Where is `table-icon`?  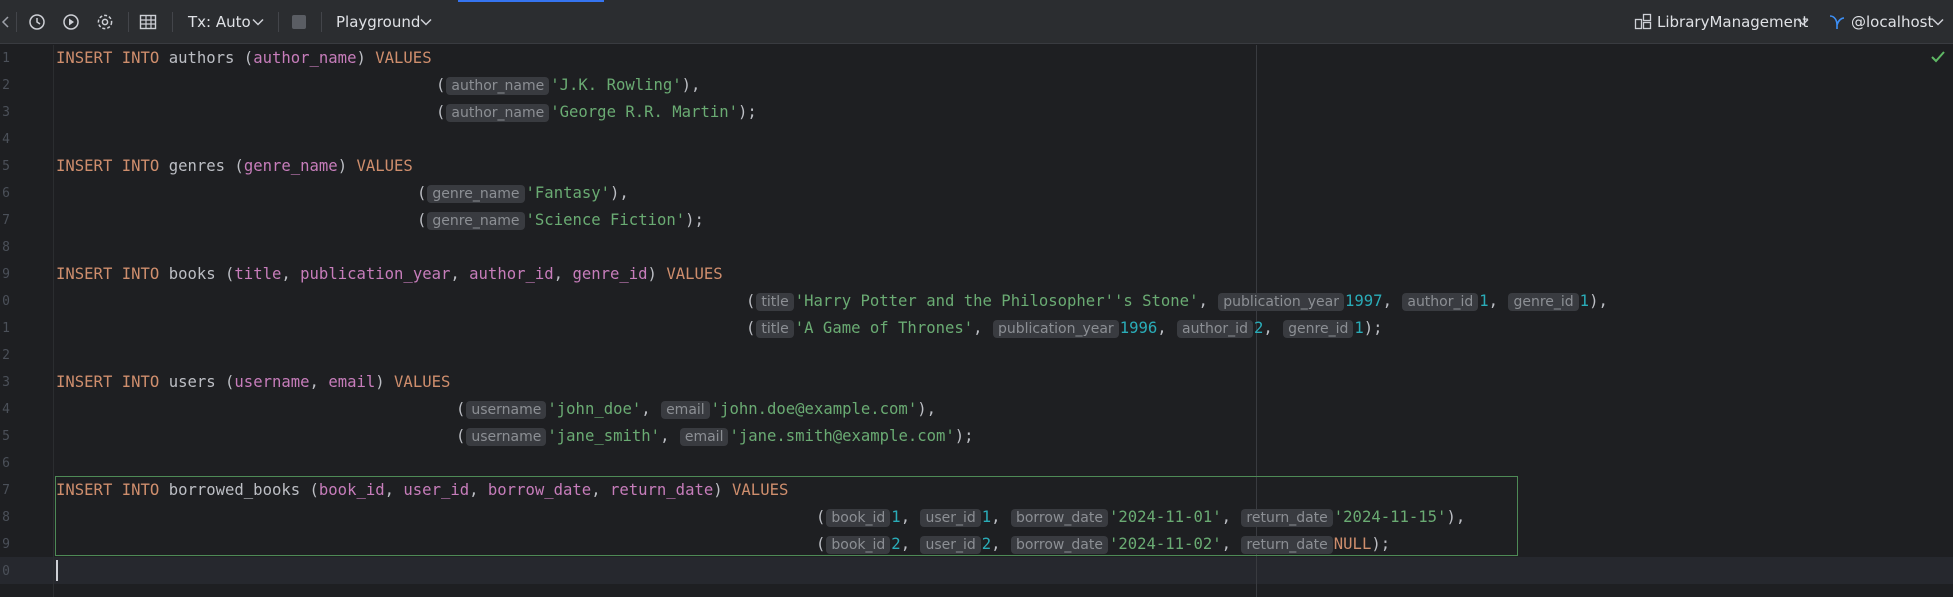 table-icon is located at coordinates (148, 22).